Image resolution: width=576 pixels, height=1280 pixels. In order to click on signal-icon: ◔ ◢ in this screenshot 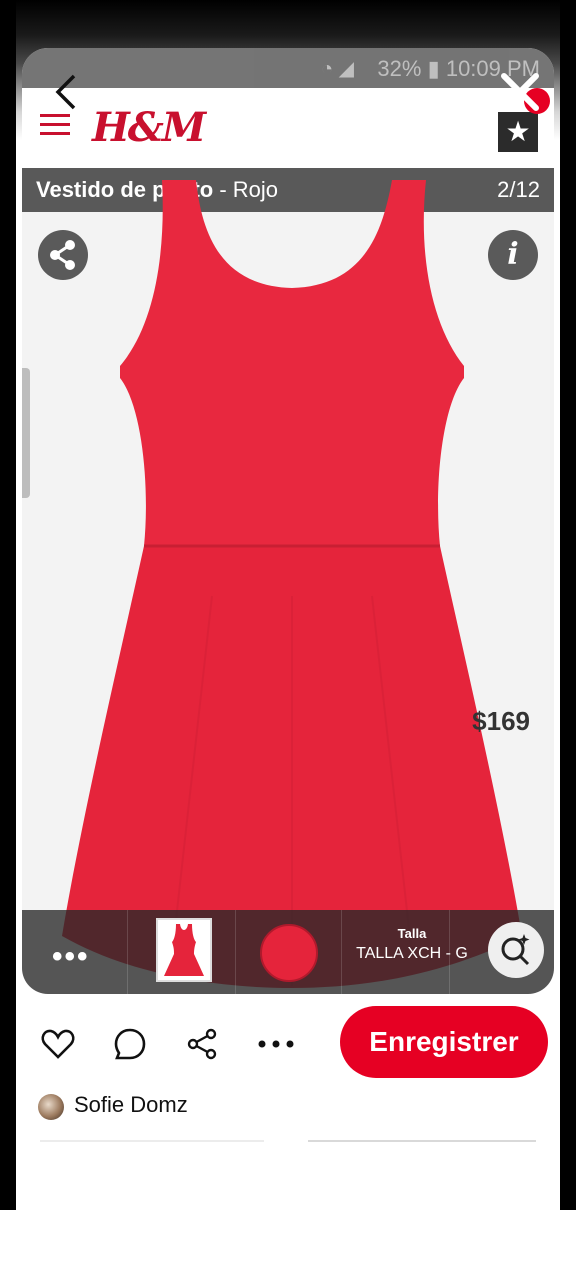, I will do `click(337, 69)`.